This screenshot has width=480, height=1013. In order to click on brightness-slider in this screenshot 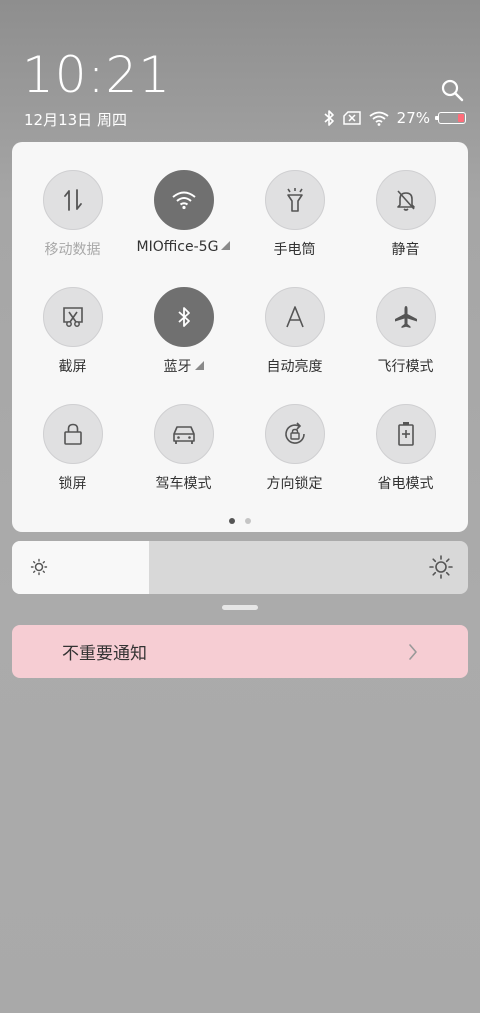, I will do `click(240, 567)`.